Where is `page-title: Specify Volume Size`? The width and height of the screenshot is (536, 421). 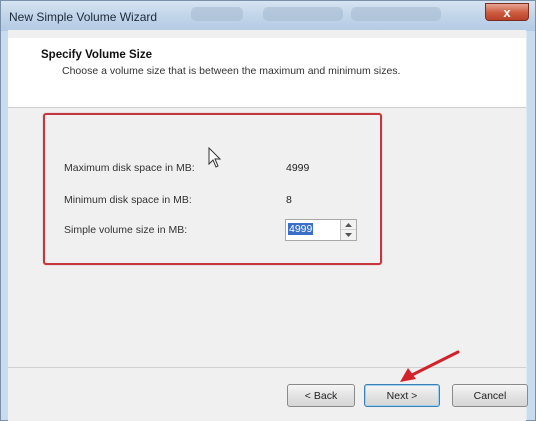
page-title: Specify Volume Size is located at coordinates (96, 55).